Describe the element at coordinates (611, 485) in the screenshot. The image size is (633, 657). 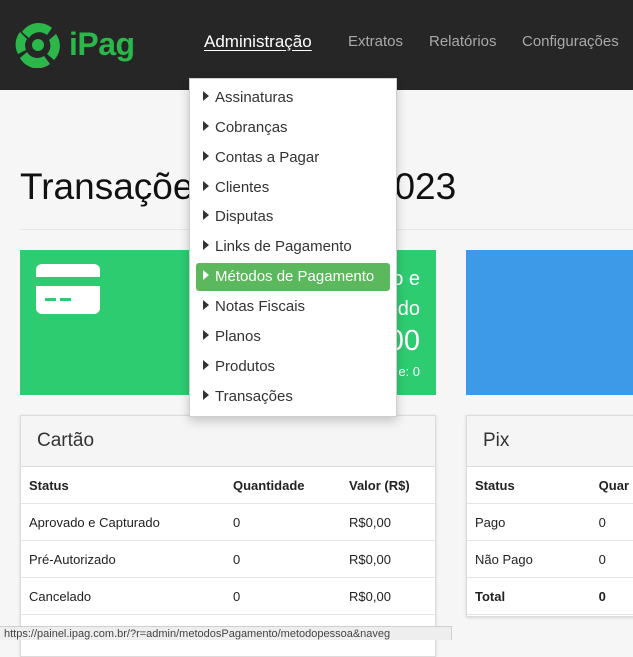
I see `col-quantidade: Quar` at that location.